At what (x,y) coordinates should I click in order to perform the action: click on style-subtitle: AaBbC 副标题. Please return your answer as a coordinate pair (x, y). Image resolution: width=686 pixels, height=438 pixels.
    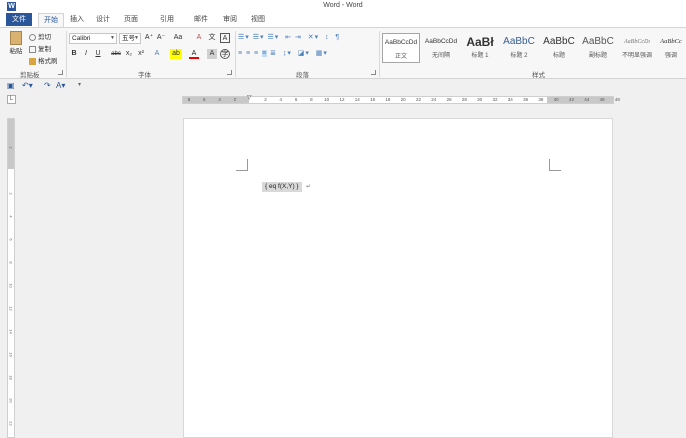
    Looking at the image, I should click on (598, 48).